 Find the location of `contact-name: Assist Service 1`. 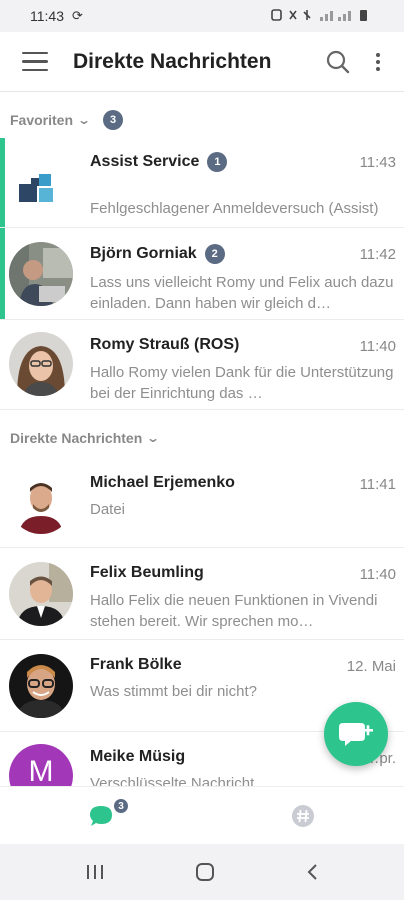

contact-name: Assist Service 1 is located at coordinates (159, 162).